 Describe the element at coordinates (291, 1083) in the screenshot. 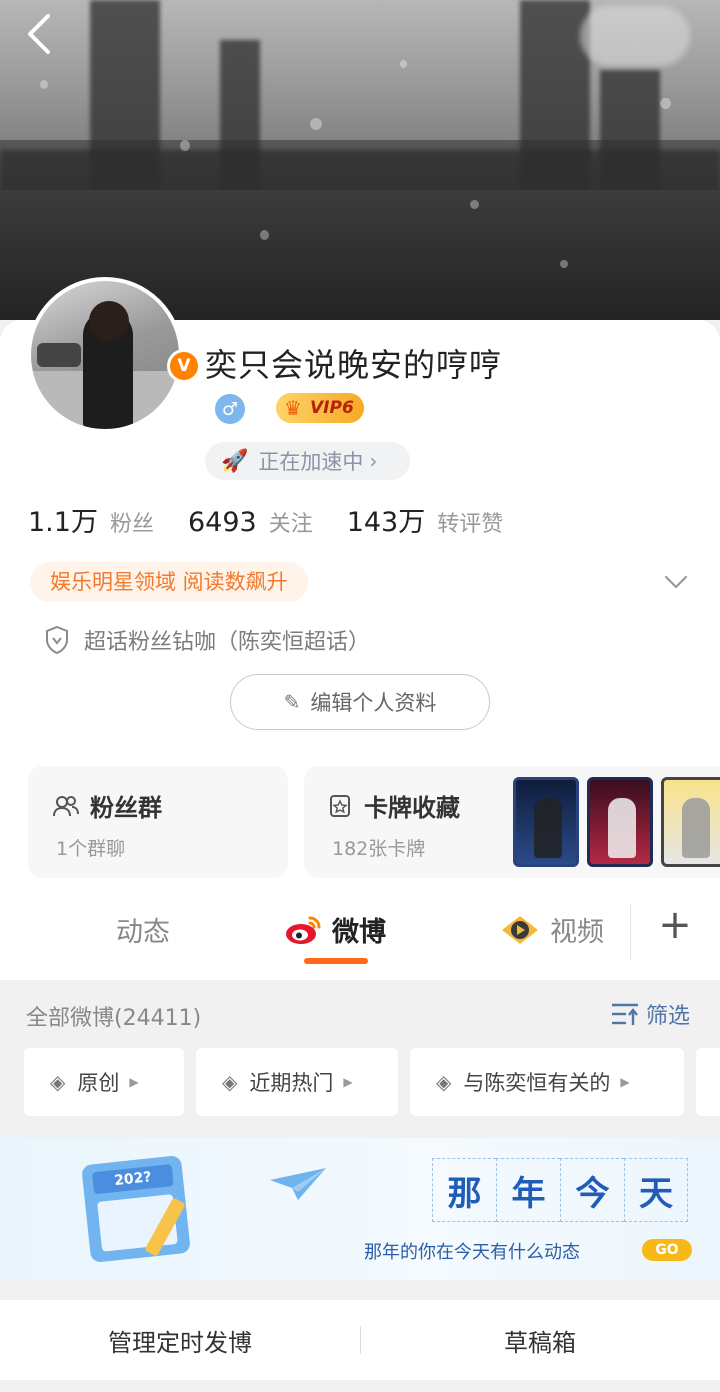

I see `chip-label: 近期热门` at that location.